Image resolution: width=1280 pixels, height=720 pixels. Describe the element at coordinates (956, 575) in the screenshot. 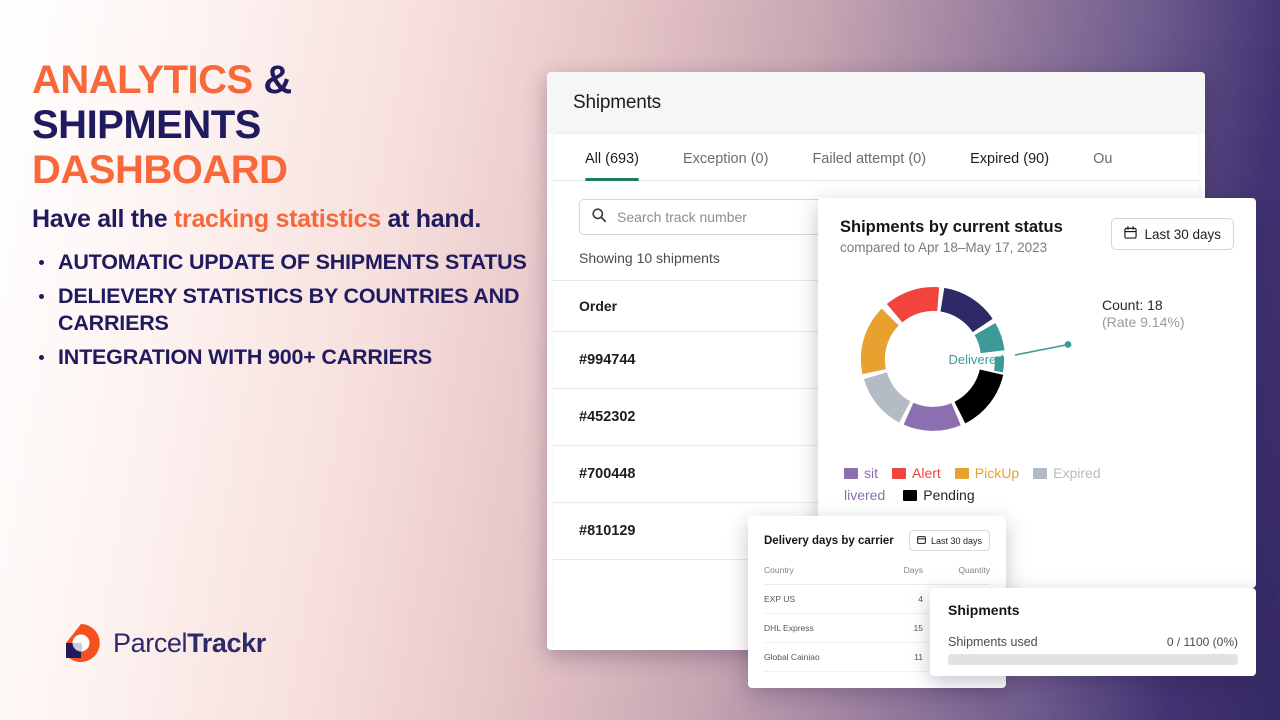

I see `column-quantity: Quantity` at that location.